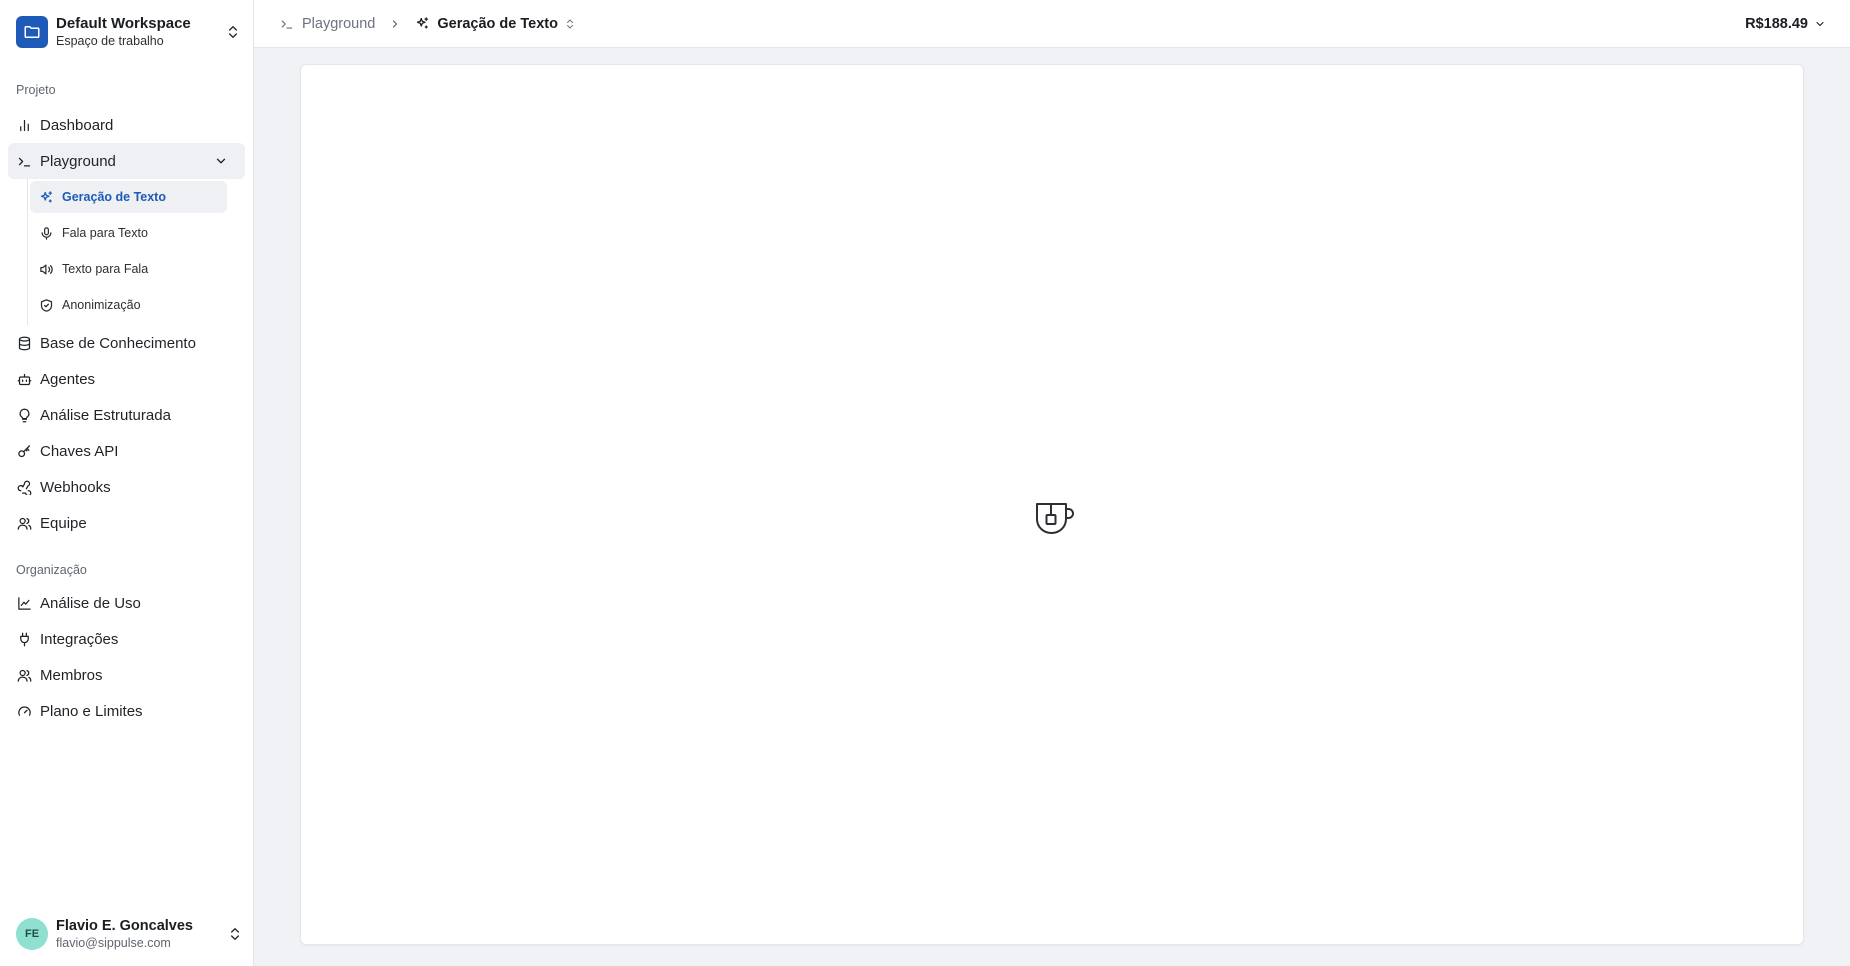  Describe the element at coordinates (24, 125) in the screenshot. I see `bar-chart-icon` at that location.